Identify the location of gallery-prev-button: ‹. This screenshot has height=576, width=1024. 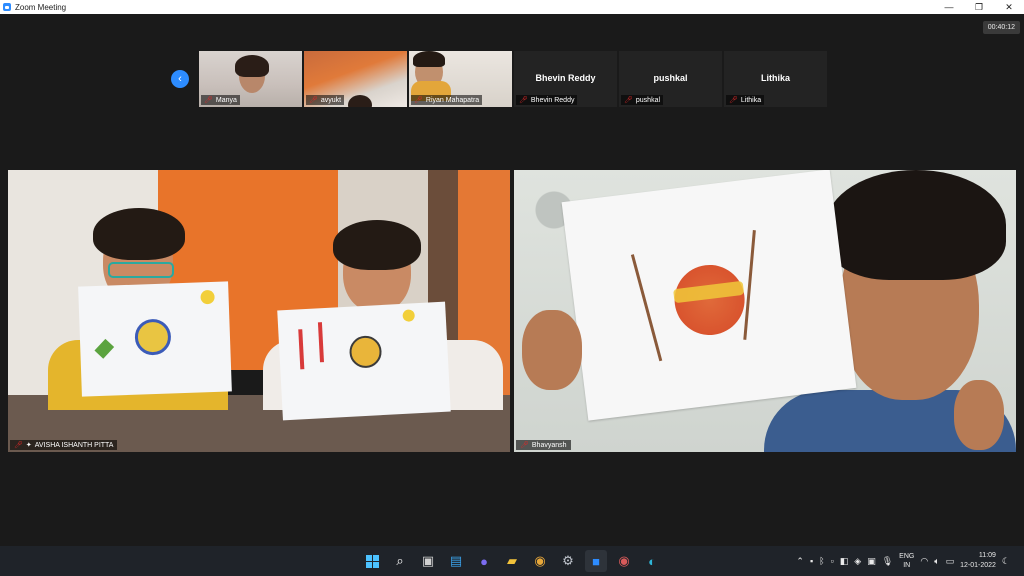
(180, 79).